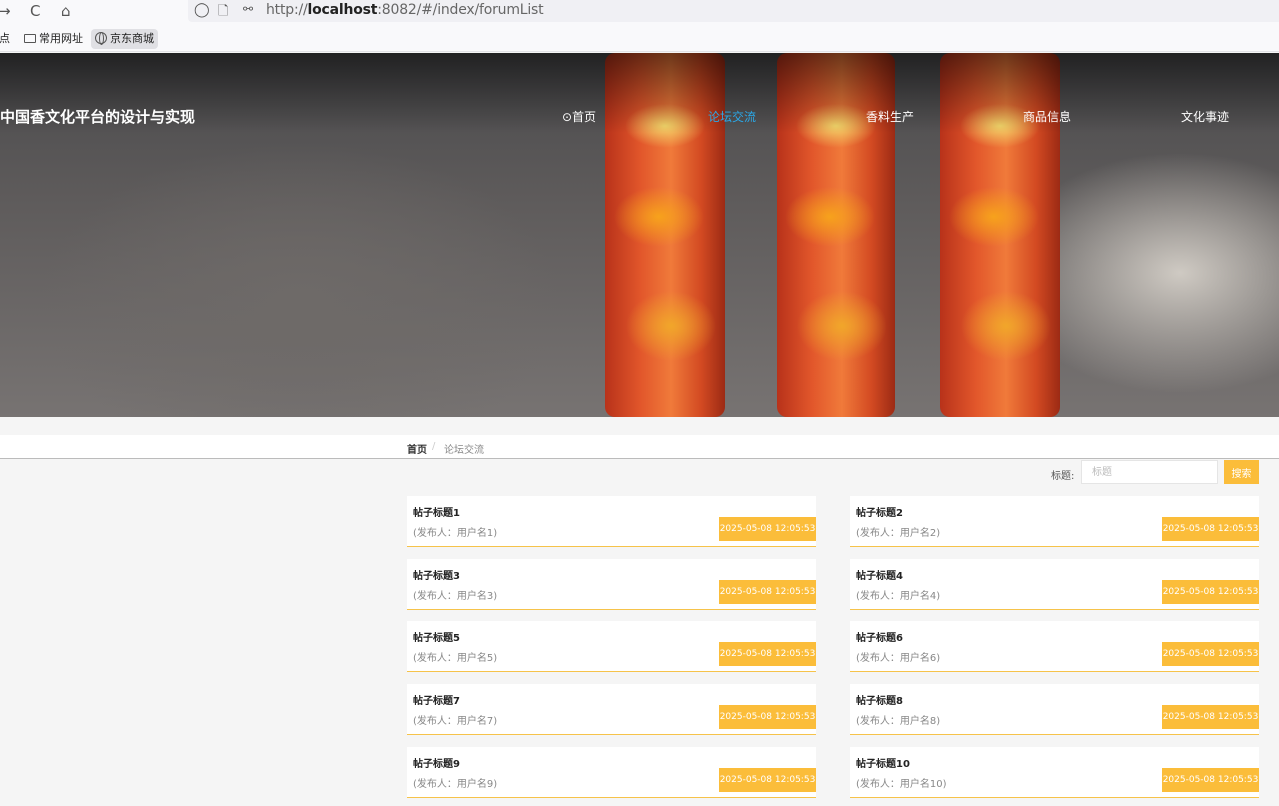  What do you see at coordinates (436, 701) in the screenshot?
I see `post-title: 帖子标题7` at bounding box center [436, 701].